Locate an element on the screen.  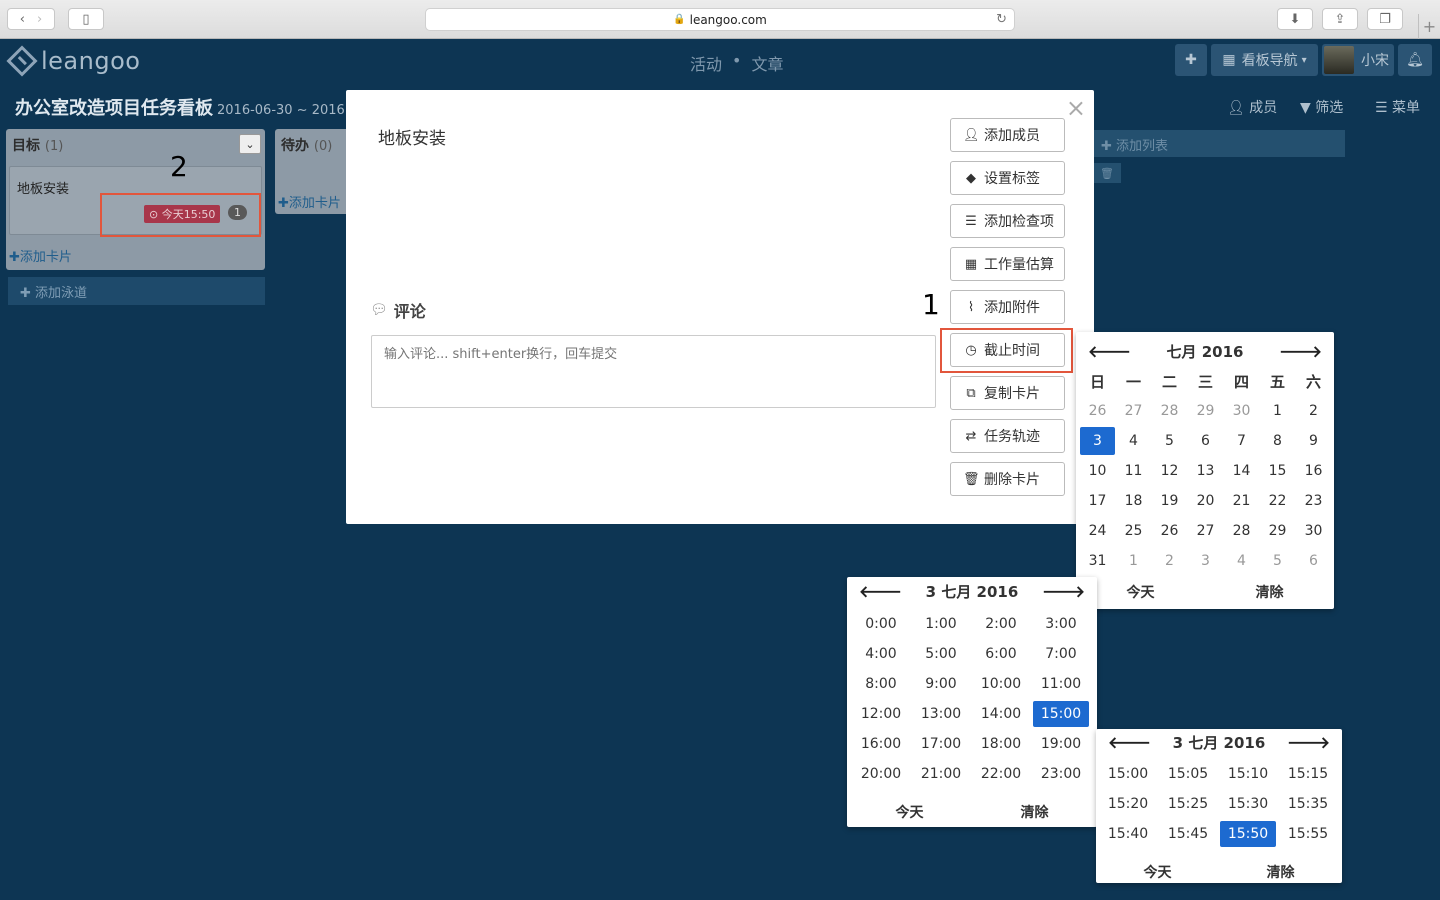
notifications-button: 🔔︎ is located at coordinates (1415, 60).